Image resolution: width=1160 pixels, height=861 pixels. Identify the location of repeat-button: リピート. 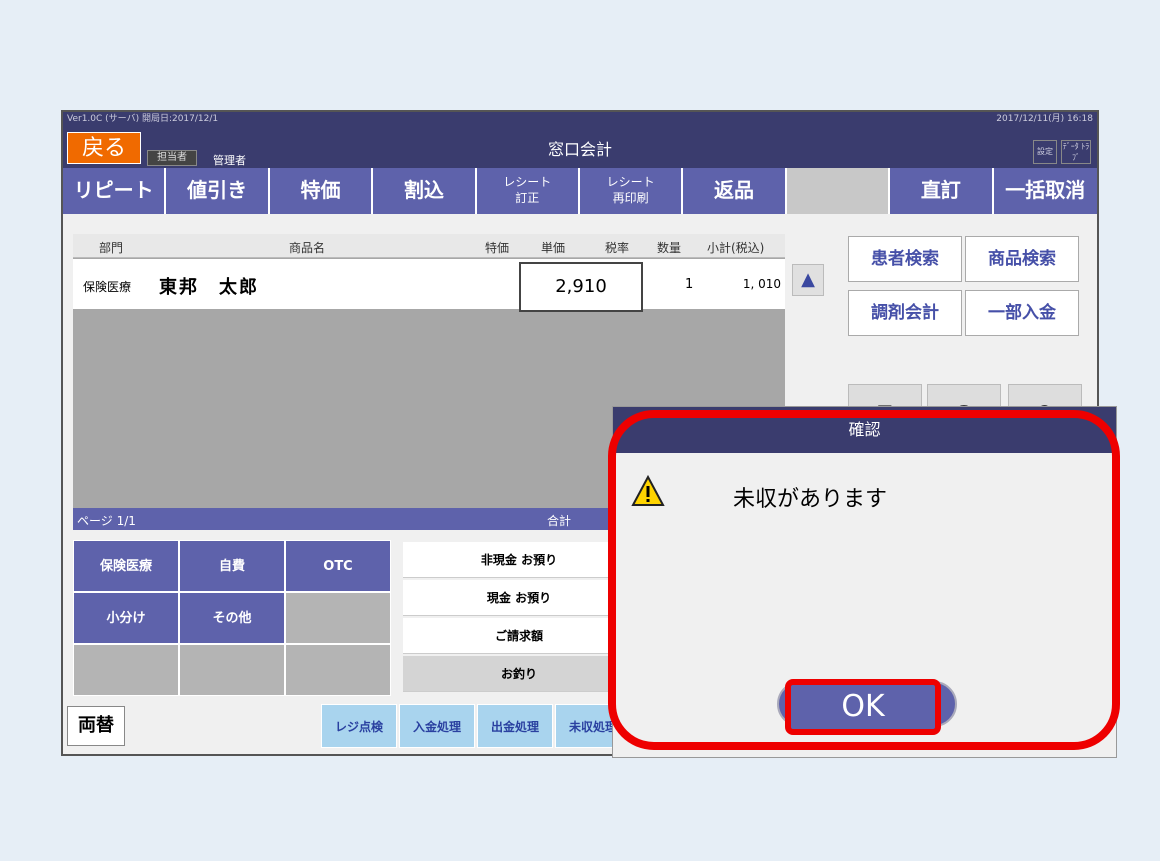
(115, 191).